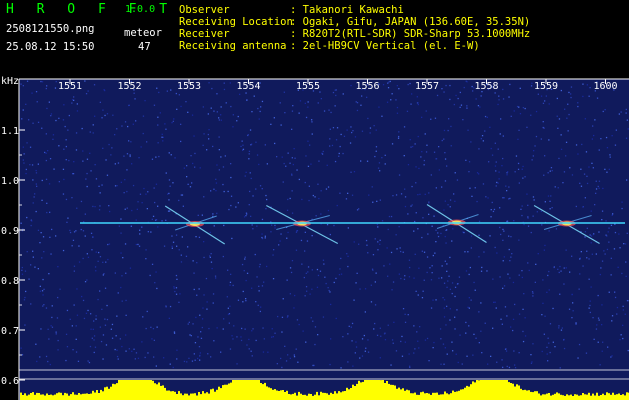 Image resolution: width=629 pixels, height=400 pixels. What do you see at coordinates (410, 22) in the screenshot?
I see `location-value: : Ogaki, Gifu, JAPAN (136.60E, 35.35N)` at bounding box center [410, 22].